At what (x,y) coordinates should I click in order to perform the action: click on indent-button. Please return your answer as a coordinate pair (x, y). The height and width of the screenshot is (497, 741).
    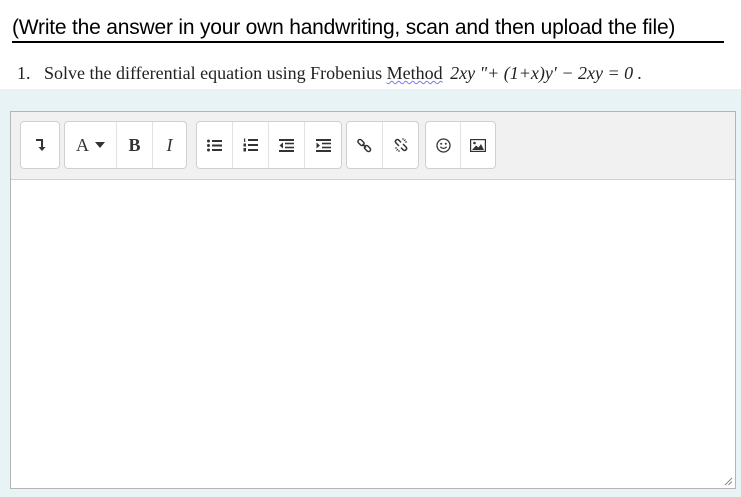
    Looking at the image, I should click on (323, 145).